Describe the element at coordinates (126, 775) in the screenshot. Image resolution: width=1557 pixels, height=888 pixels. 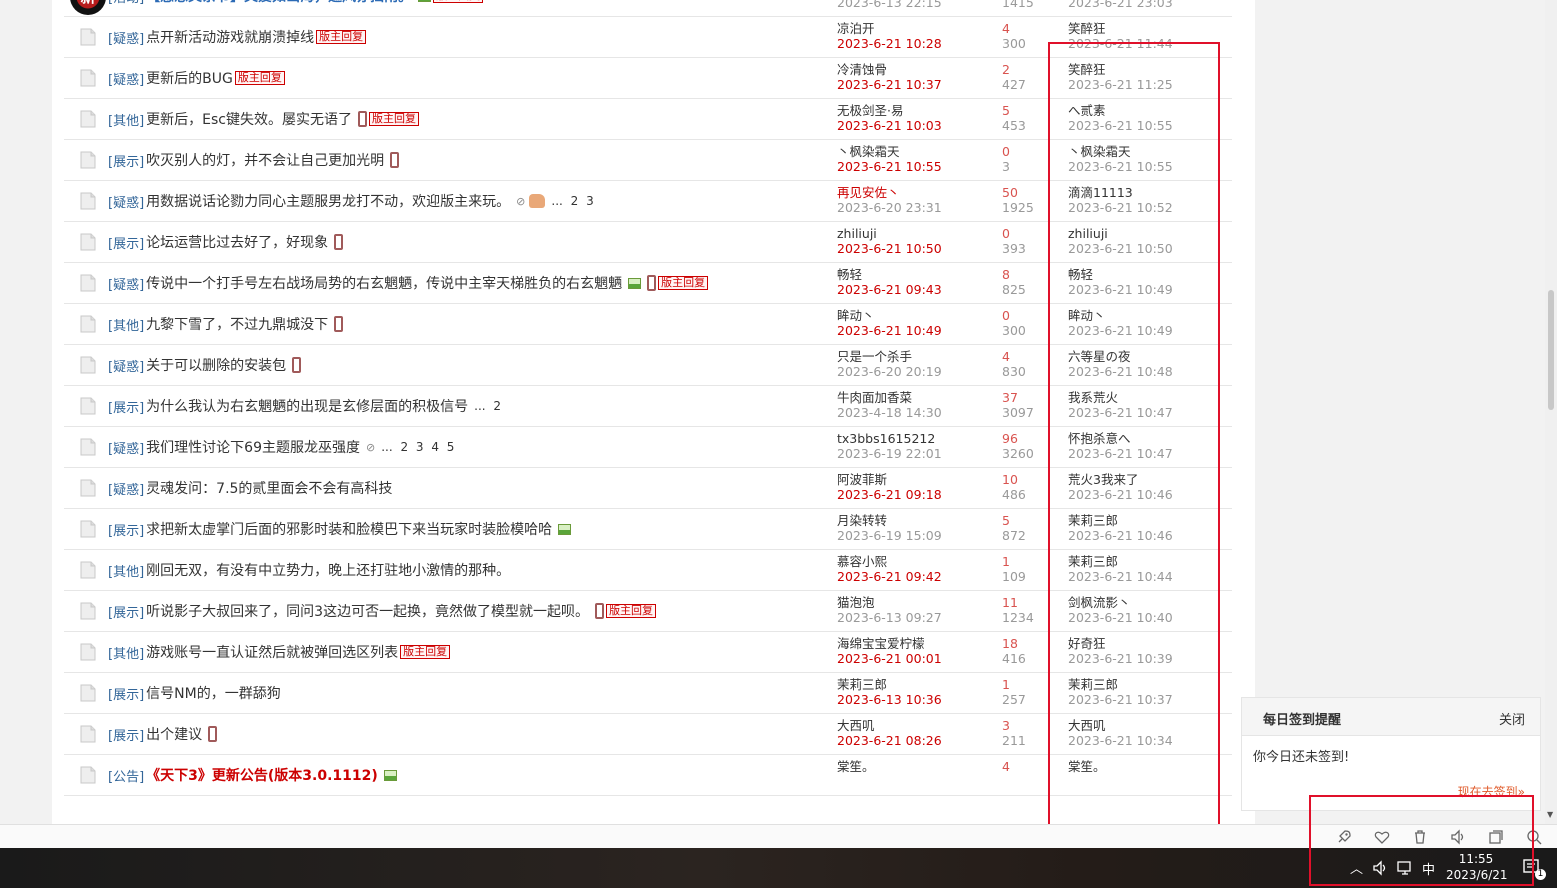
I see `thread-category-link: [公告]` at that location.